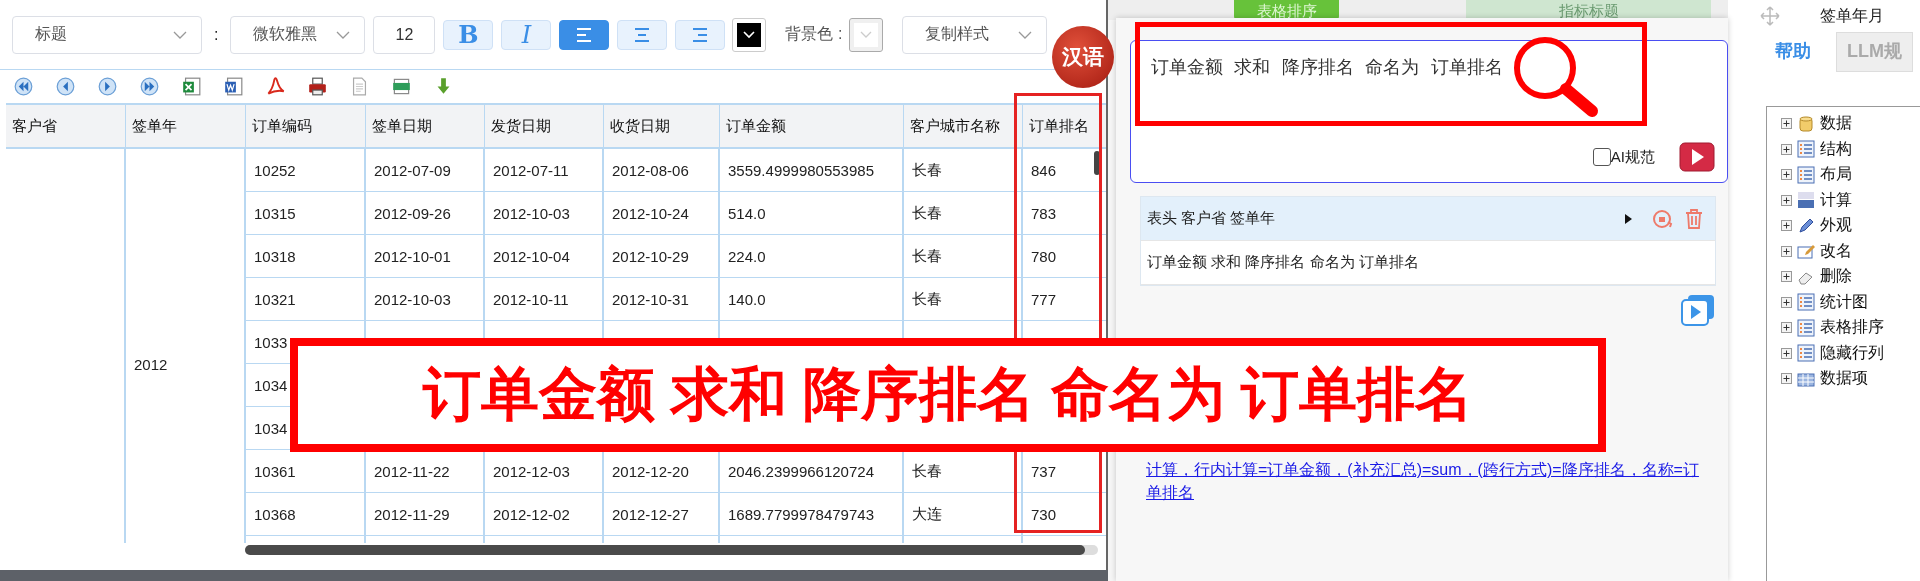 The image size is (1920, 581). I want to click on column-title: 指标标题, so click(1588, 10).